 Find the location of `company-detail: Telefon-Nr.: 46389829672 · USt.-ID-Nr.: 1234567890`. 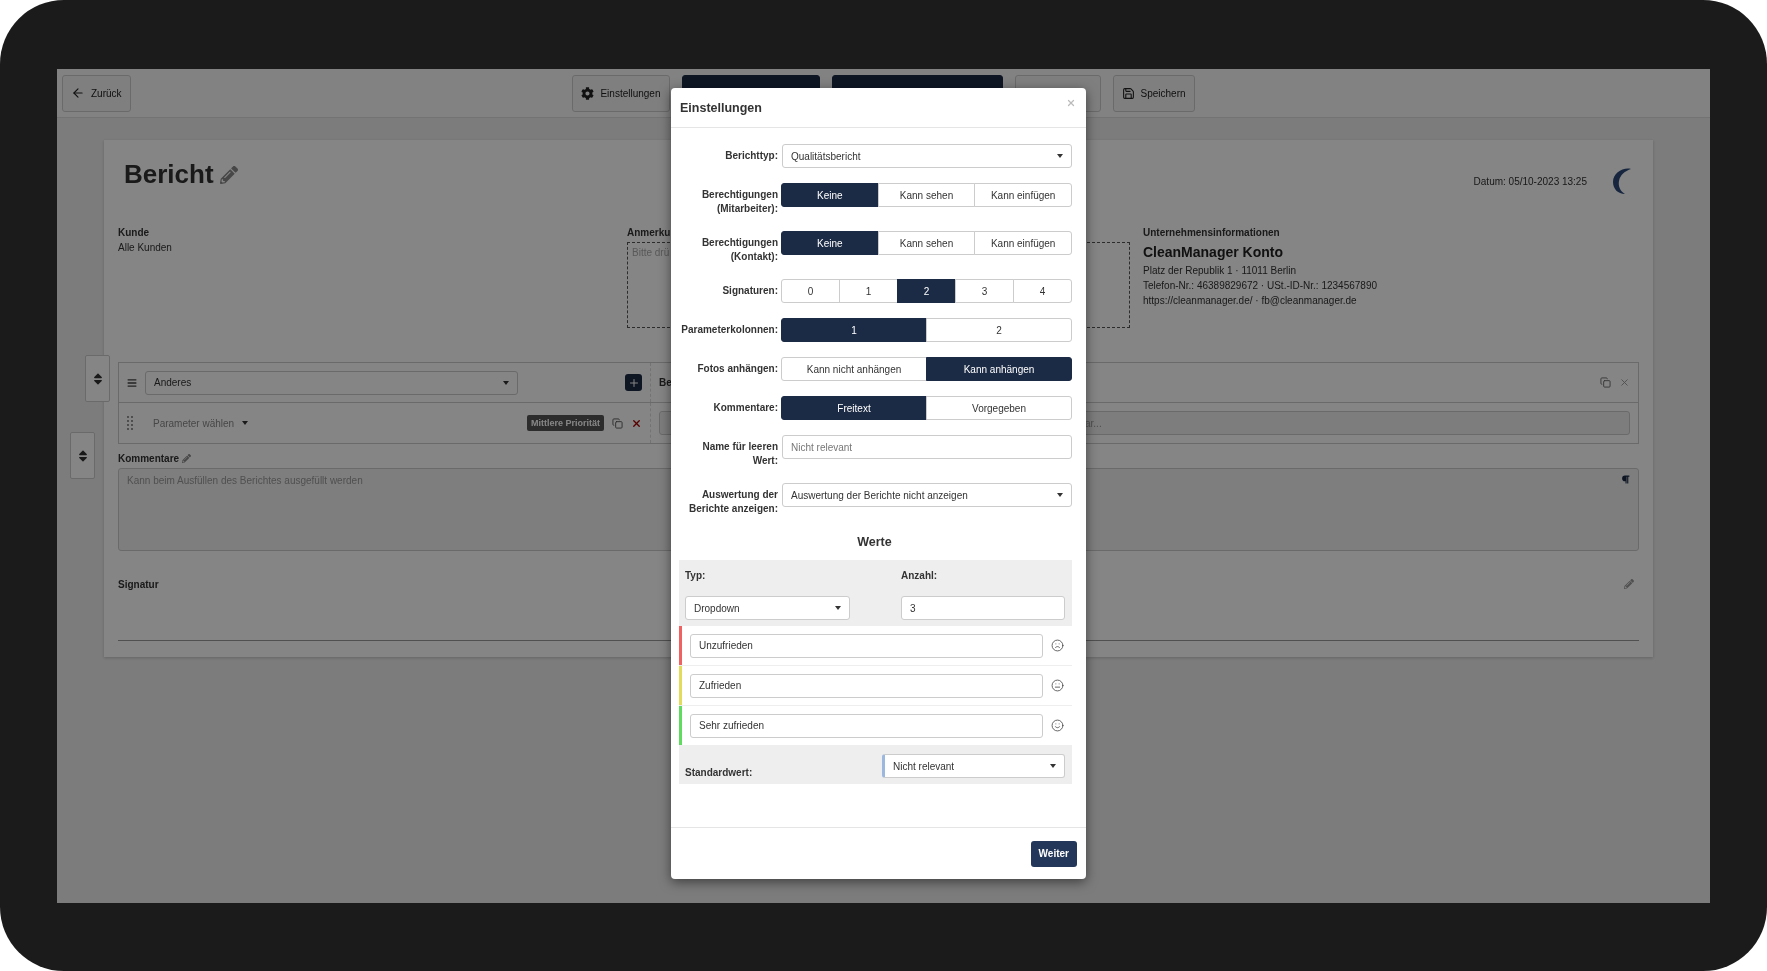

company-detail: Telefon-Nr.: 46389829672 · USt.-ID-Nr.: 1234567890 is located at coordinates (1261, 285).